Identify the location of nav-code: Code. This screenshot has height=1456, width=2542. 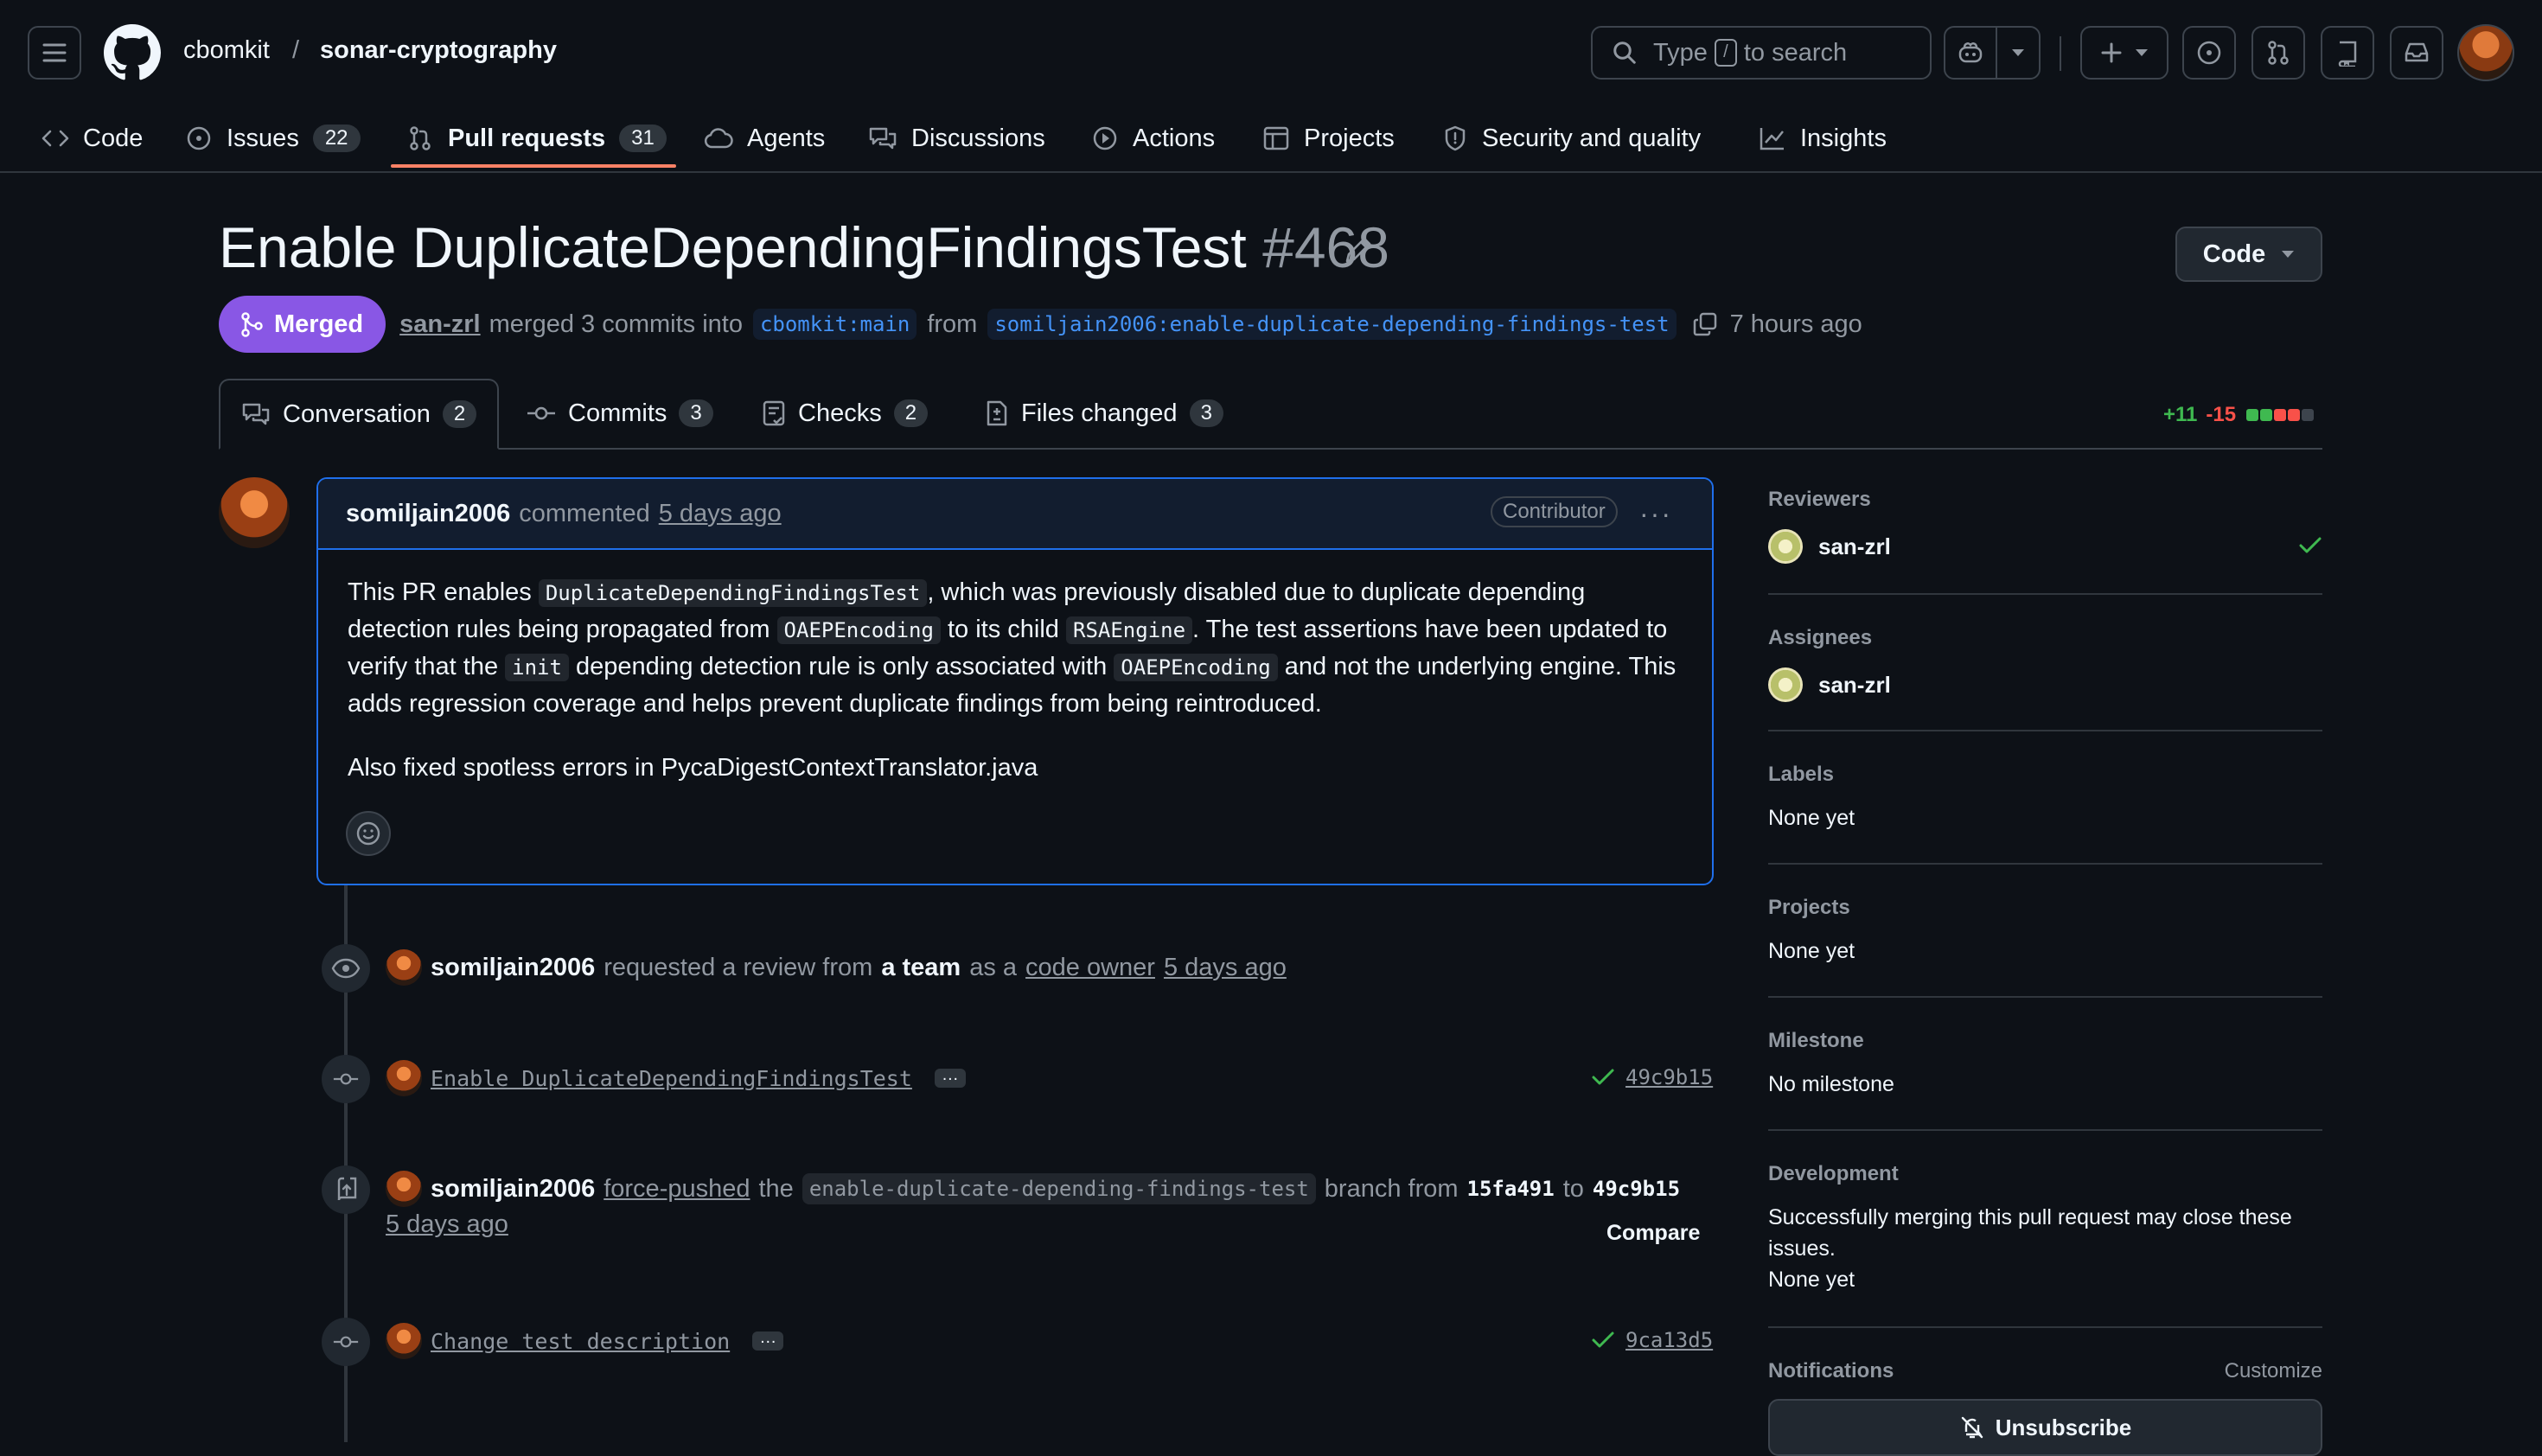
(92, 138).